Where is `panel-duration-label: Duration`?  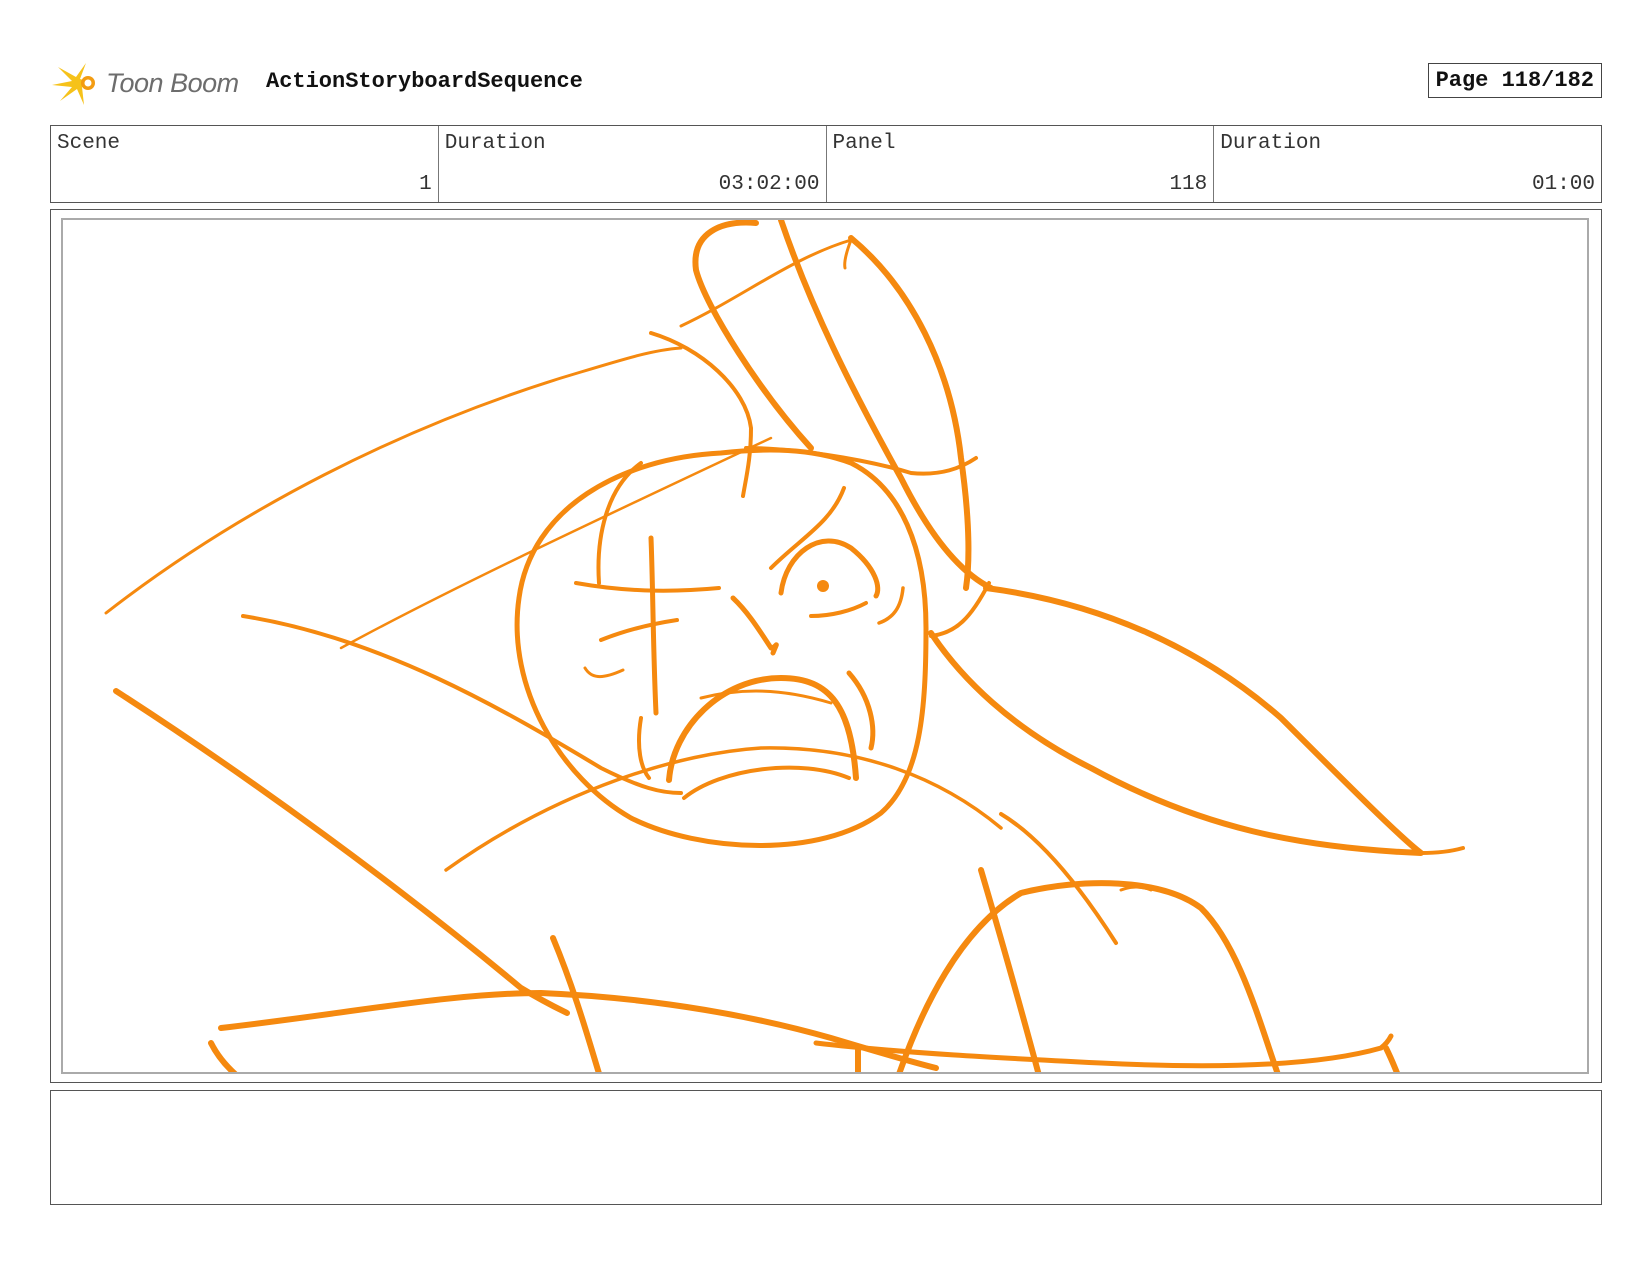 panel-duration-label: Duration is located at coordinates (1271, 143).